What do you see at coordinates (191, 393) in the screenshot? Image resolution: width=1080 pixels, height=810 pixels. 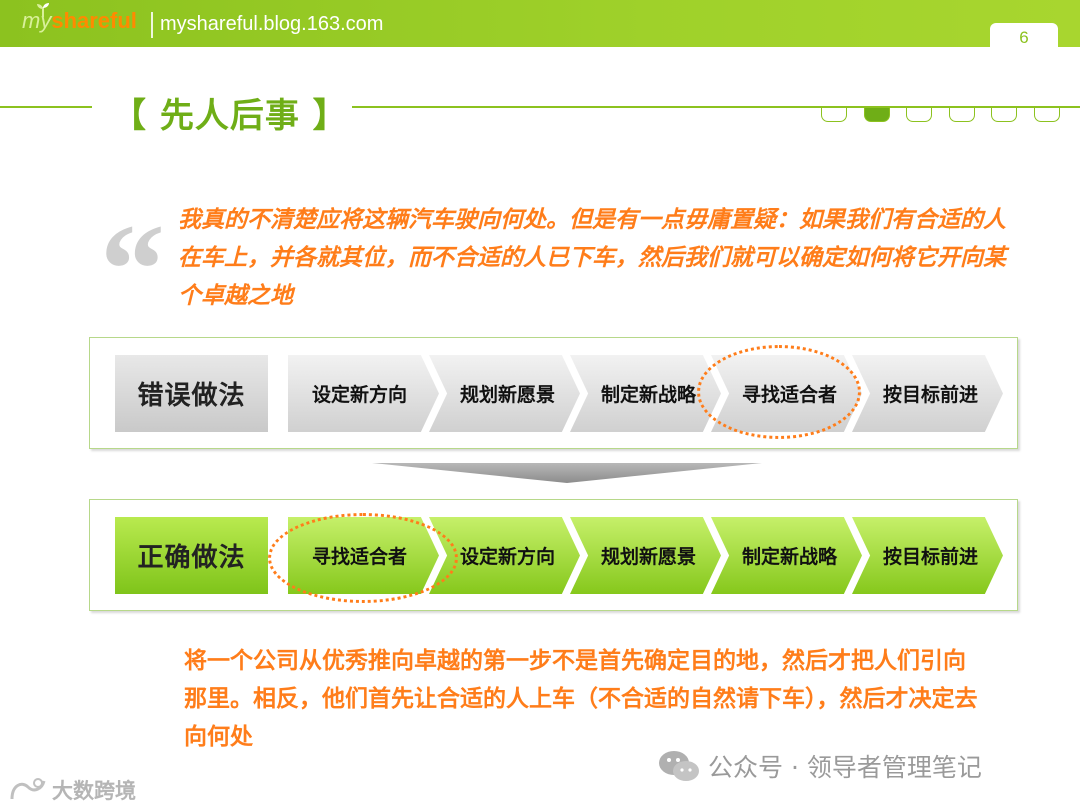 I see `wrong-way-label: 错误做法` at bounding box center [191, 393].